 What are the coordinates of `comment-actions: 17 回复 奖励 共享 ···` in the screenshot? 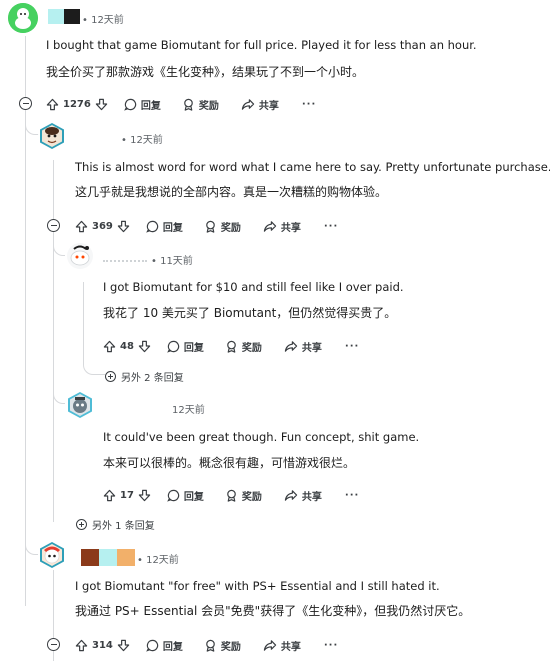 It's located at (231, 495).